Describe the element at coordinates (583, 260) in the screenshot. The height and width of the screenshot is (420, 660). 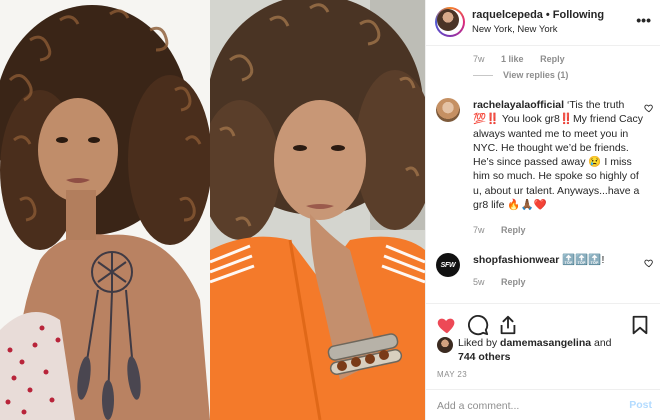
I see `comment-text: 🔝🔝🔝!` at that location.